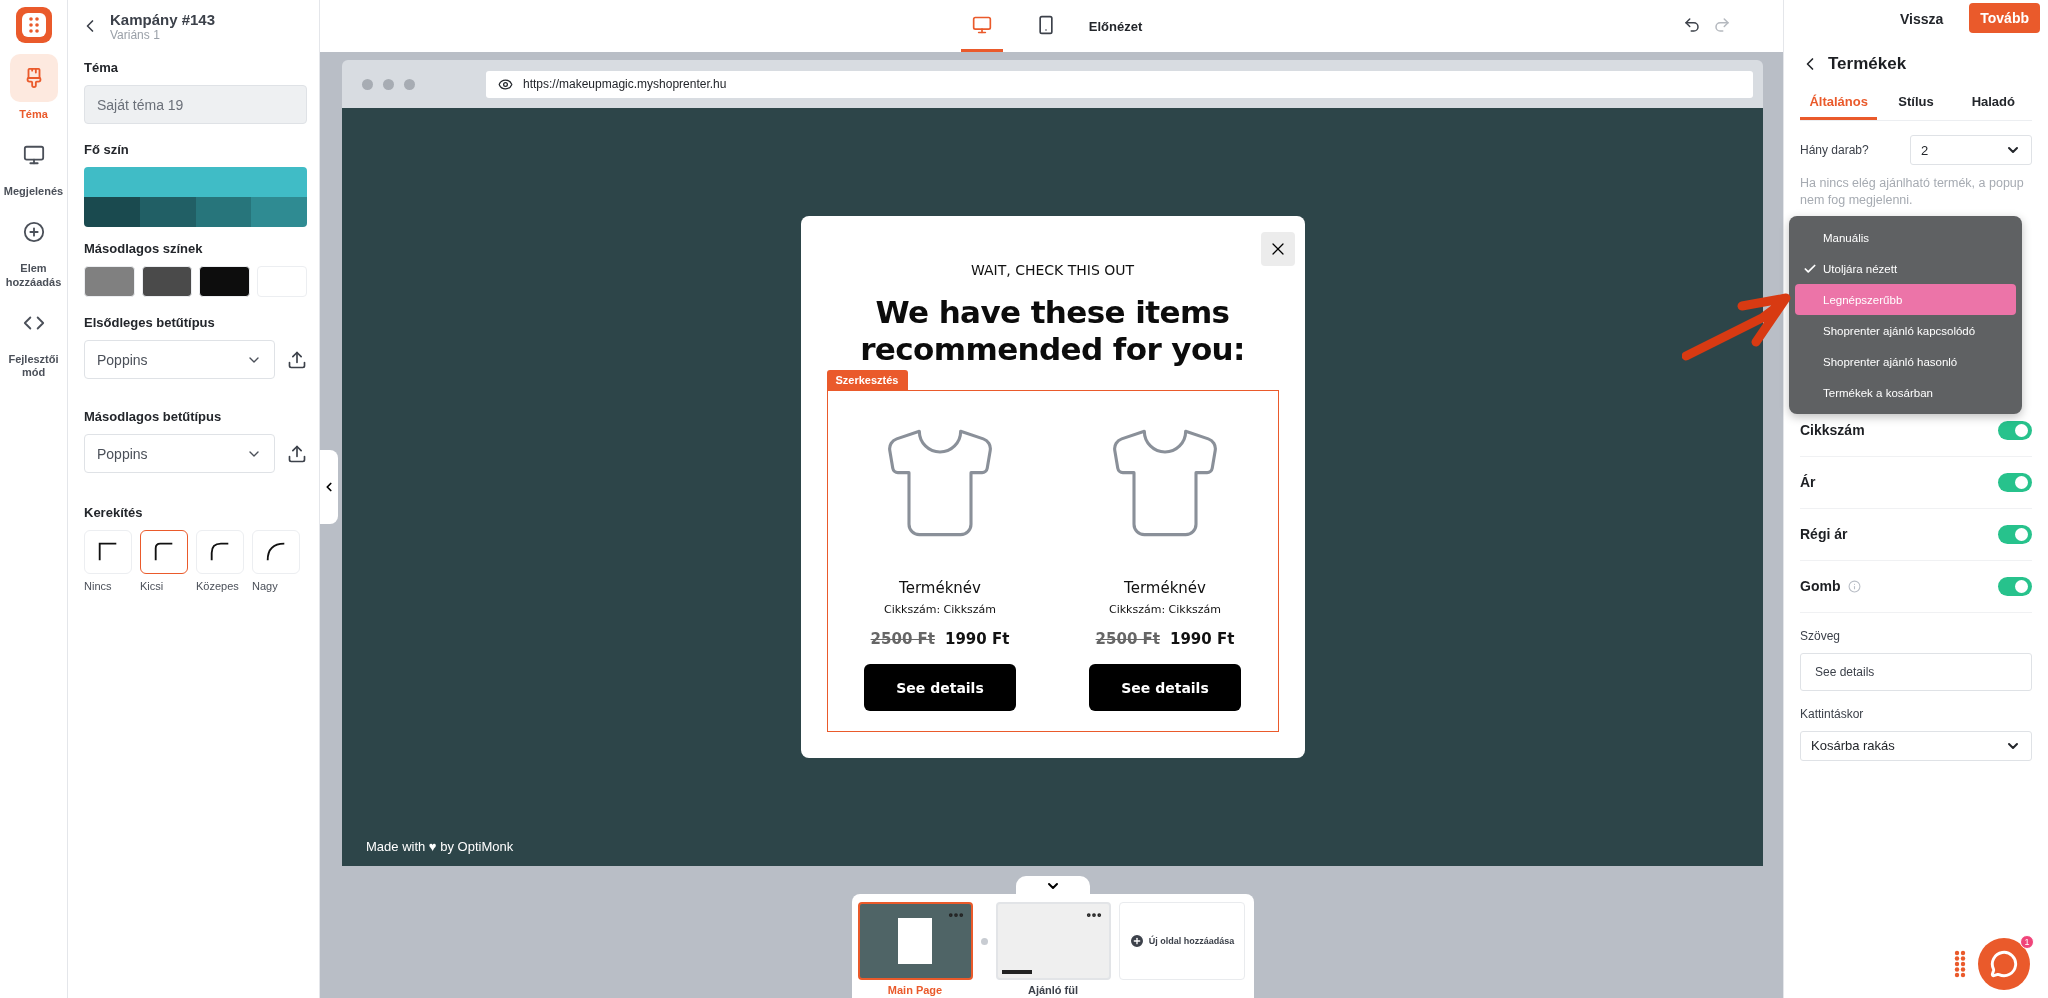 The image size is (2048, 998). Describe the element at coordinates (1052, 331) in the screenshot. I see `popup-headline: We have these items recommended for you:` at that location.